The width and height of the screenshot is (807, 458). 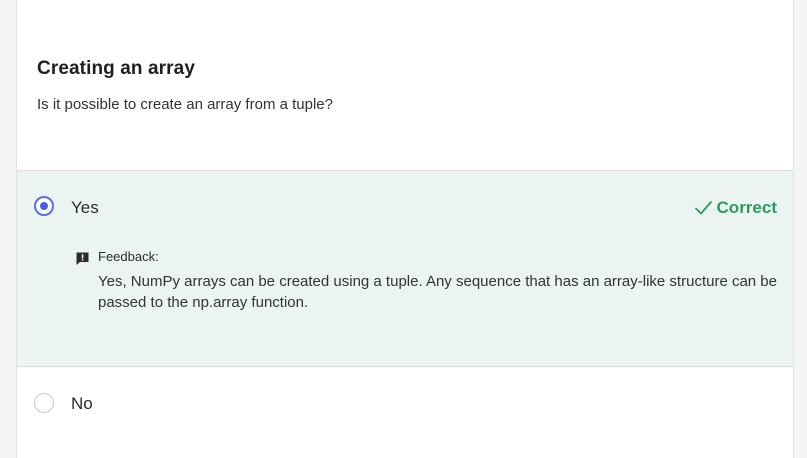 I want to click on correct-label: Correct, so click(x=746, y=207).